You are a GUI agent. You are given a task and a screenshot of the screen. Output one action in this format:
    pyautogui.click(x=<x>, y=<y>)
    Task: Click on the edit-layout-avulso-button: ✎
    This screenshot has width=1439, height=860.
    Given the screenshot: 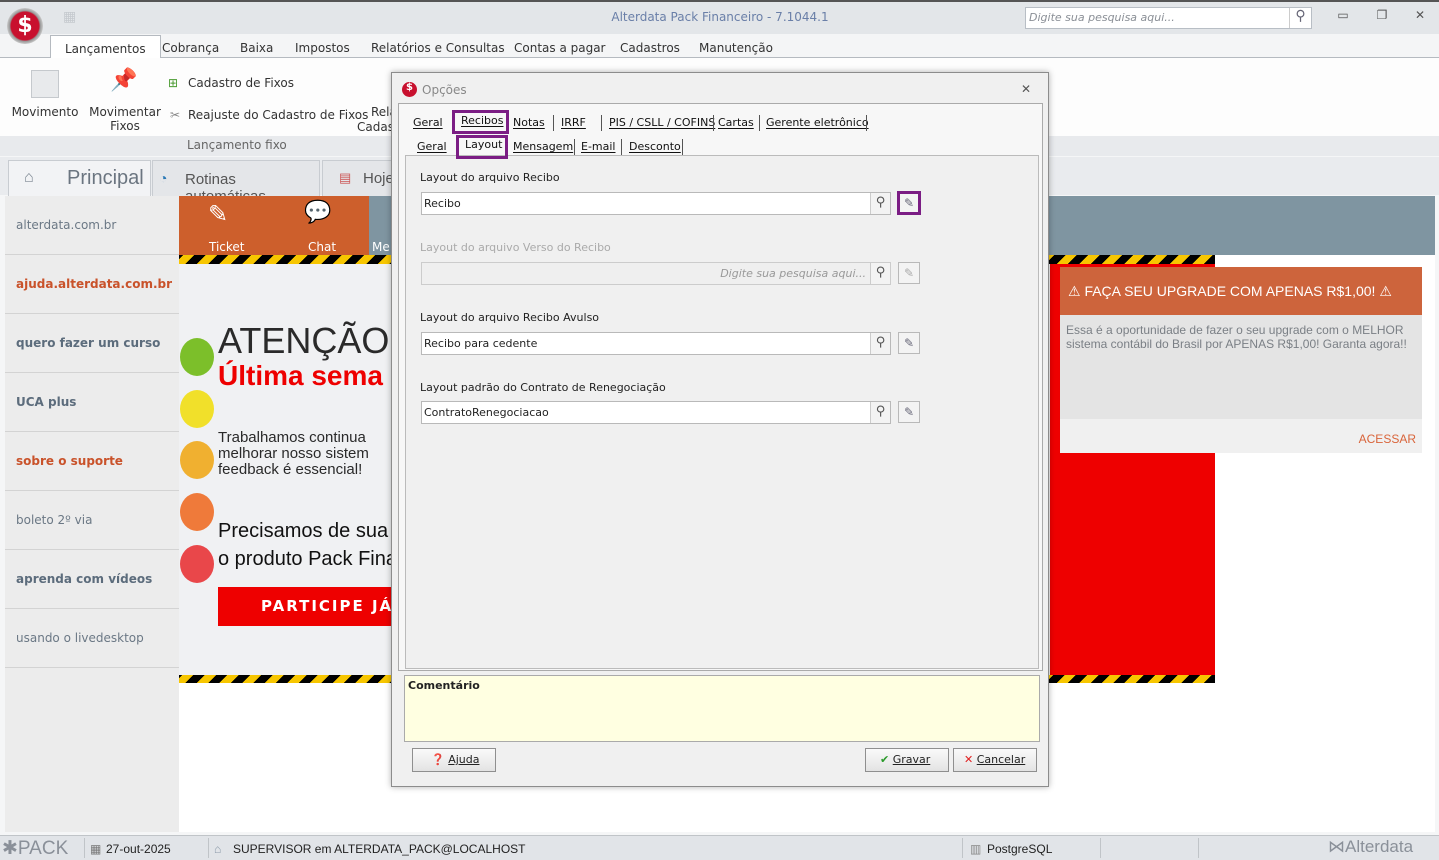 What is the action you would take?
    pyautogui.click(x=909, y=343)
    